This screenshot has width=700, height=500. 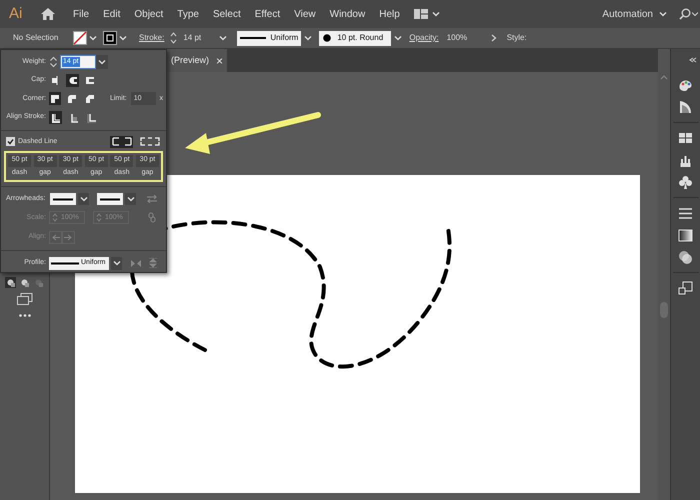 I want to click on menu-item: View, so click(x=305, y=14).